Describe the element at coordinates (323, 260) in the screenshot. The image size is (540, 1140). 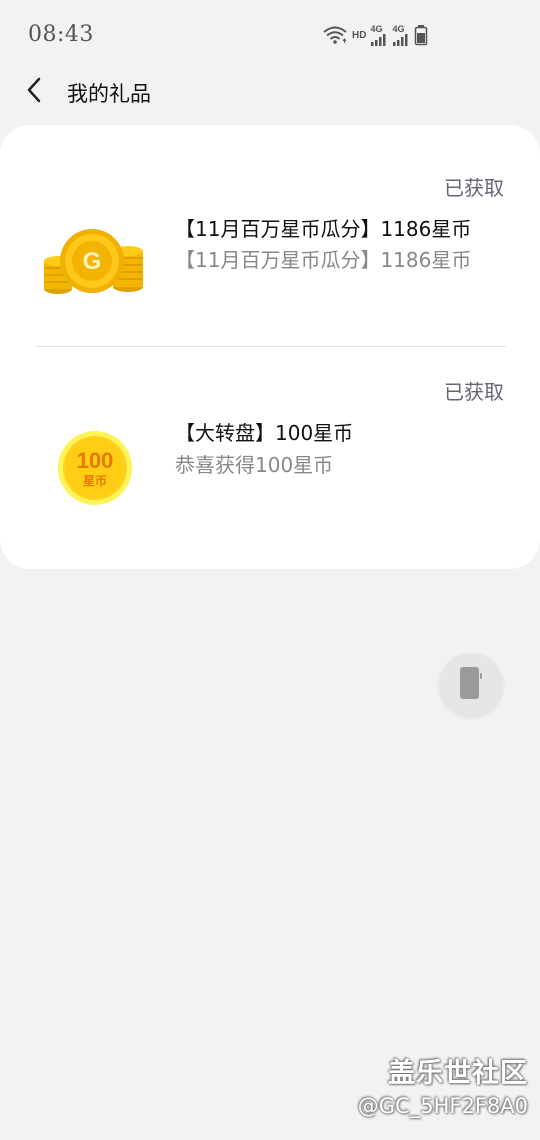
I see `gift-description: 【11月百万星币瓜分】1186星币` at that location.